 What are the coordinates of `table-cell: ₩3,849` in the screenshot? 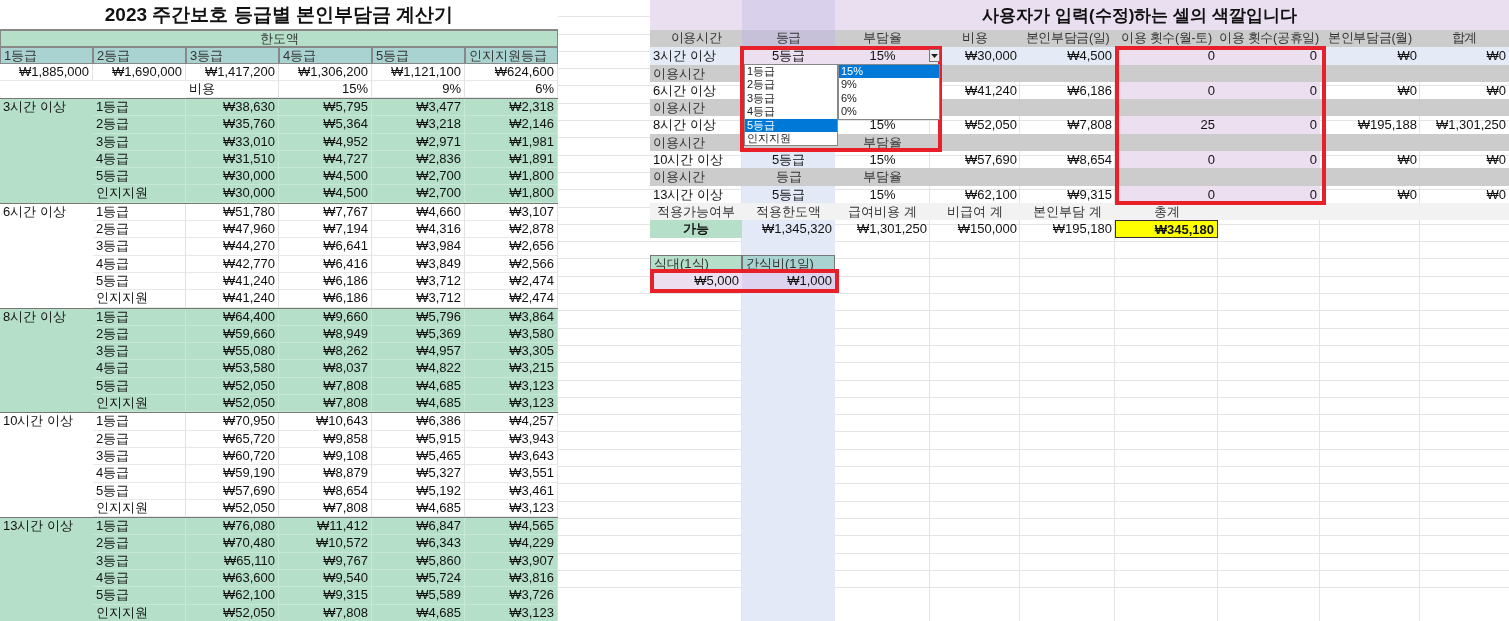 It's located at (418, 264).